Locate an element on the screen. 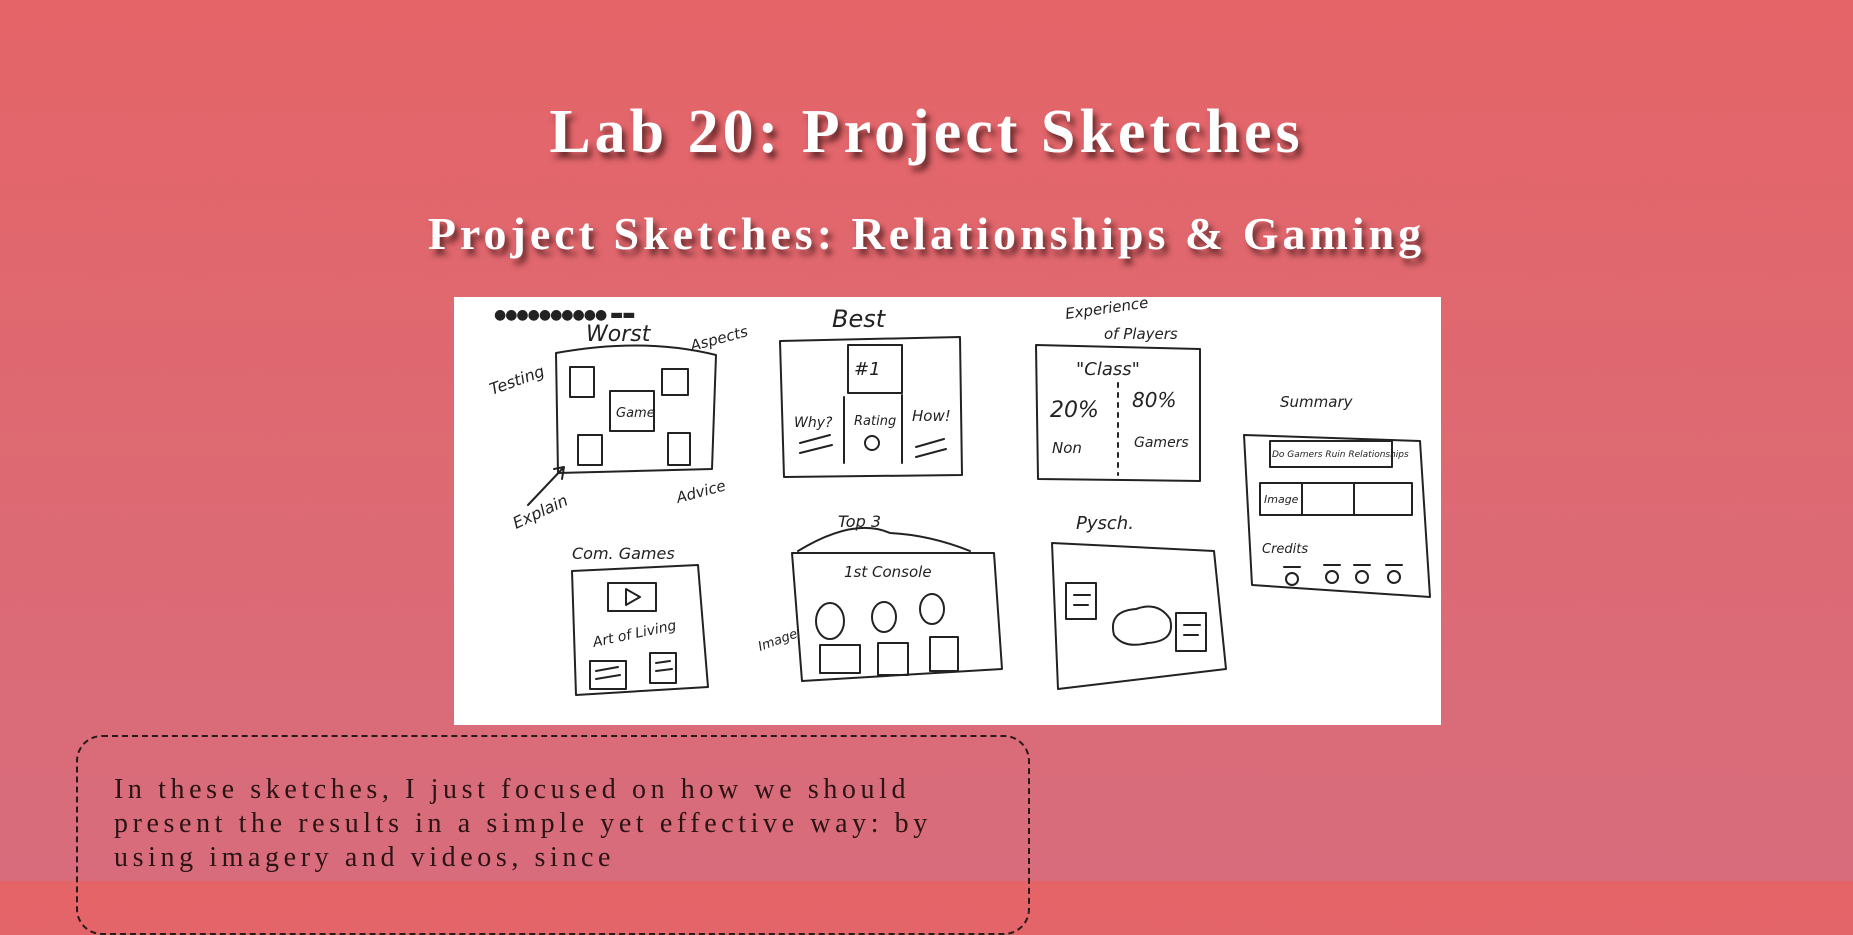 This screenshot has width=1853, height=935. svg-text: Testing is located at coordinates (517, 379).